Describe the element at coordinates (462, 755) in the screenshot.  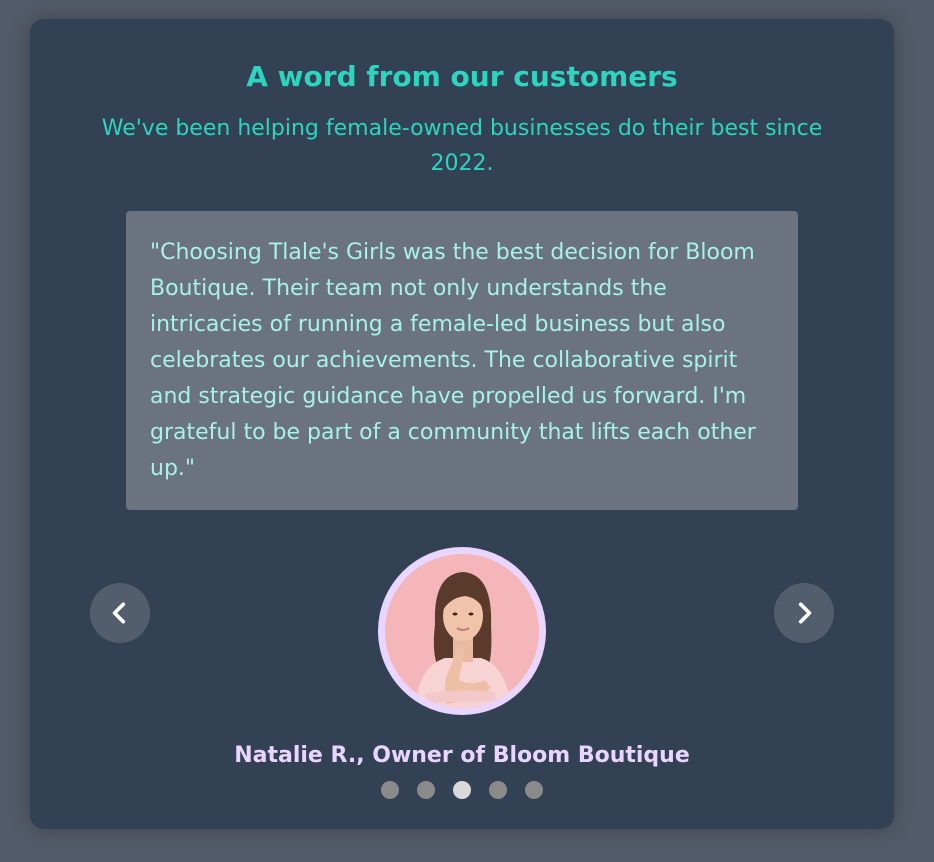
I see `testimonial-author: Natalie R., Owner of Bloom Boutique` at that location.